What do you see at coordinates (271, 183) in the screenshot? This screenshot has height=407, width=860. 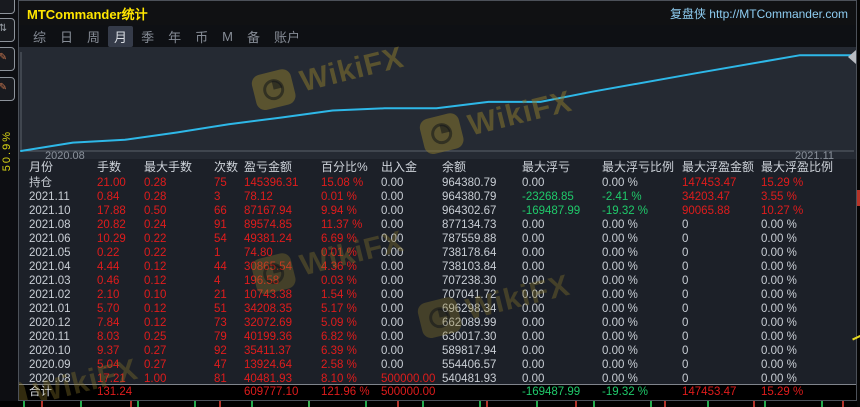 I see `table-cell: 145396.31` at bounding box center [271, 183].